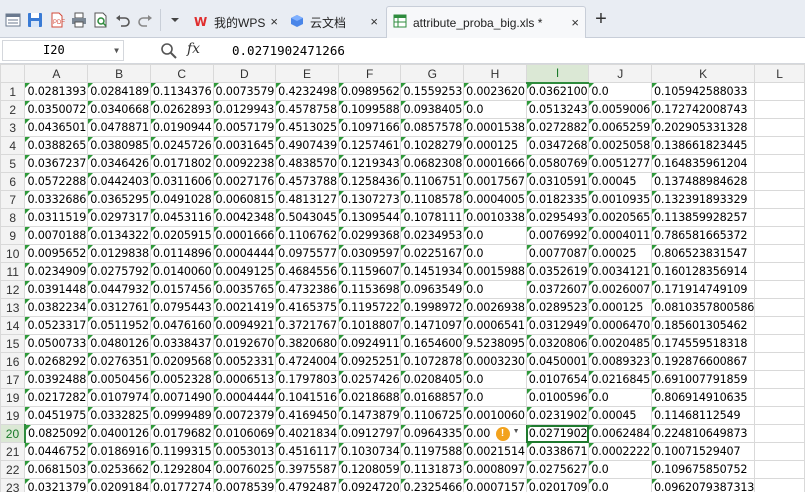  I want to click on column-header-j: J, so click(620, 73).